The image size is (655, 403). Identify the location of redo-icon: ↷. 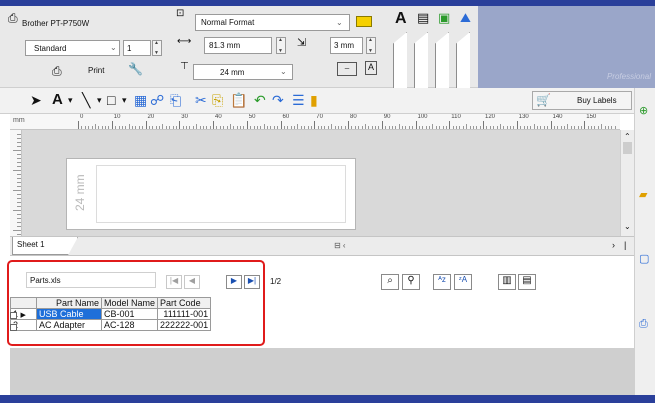
(278, 100).